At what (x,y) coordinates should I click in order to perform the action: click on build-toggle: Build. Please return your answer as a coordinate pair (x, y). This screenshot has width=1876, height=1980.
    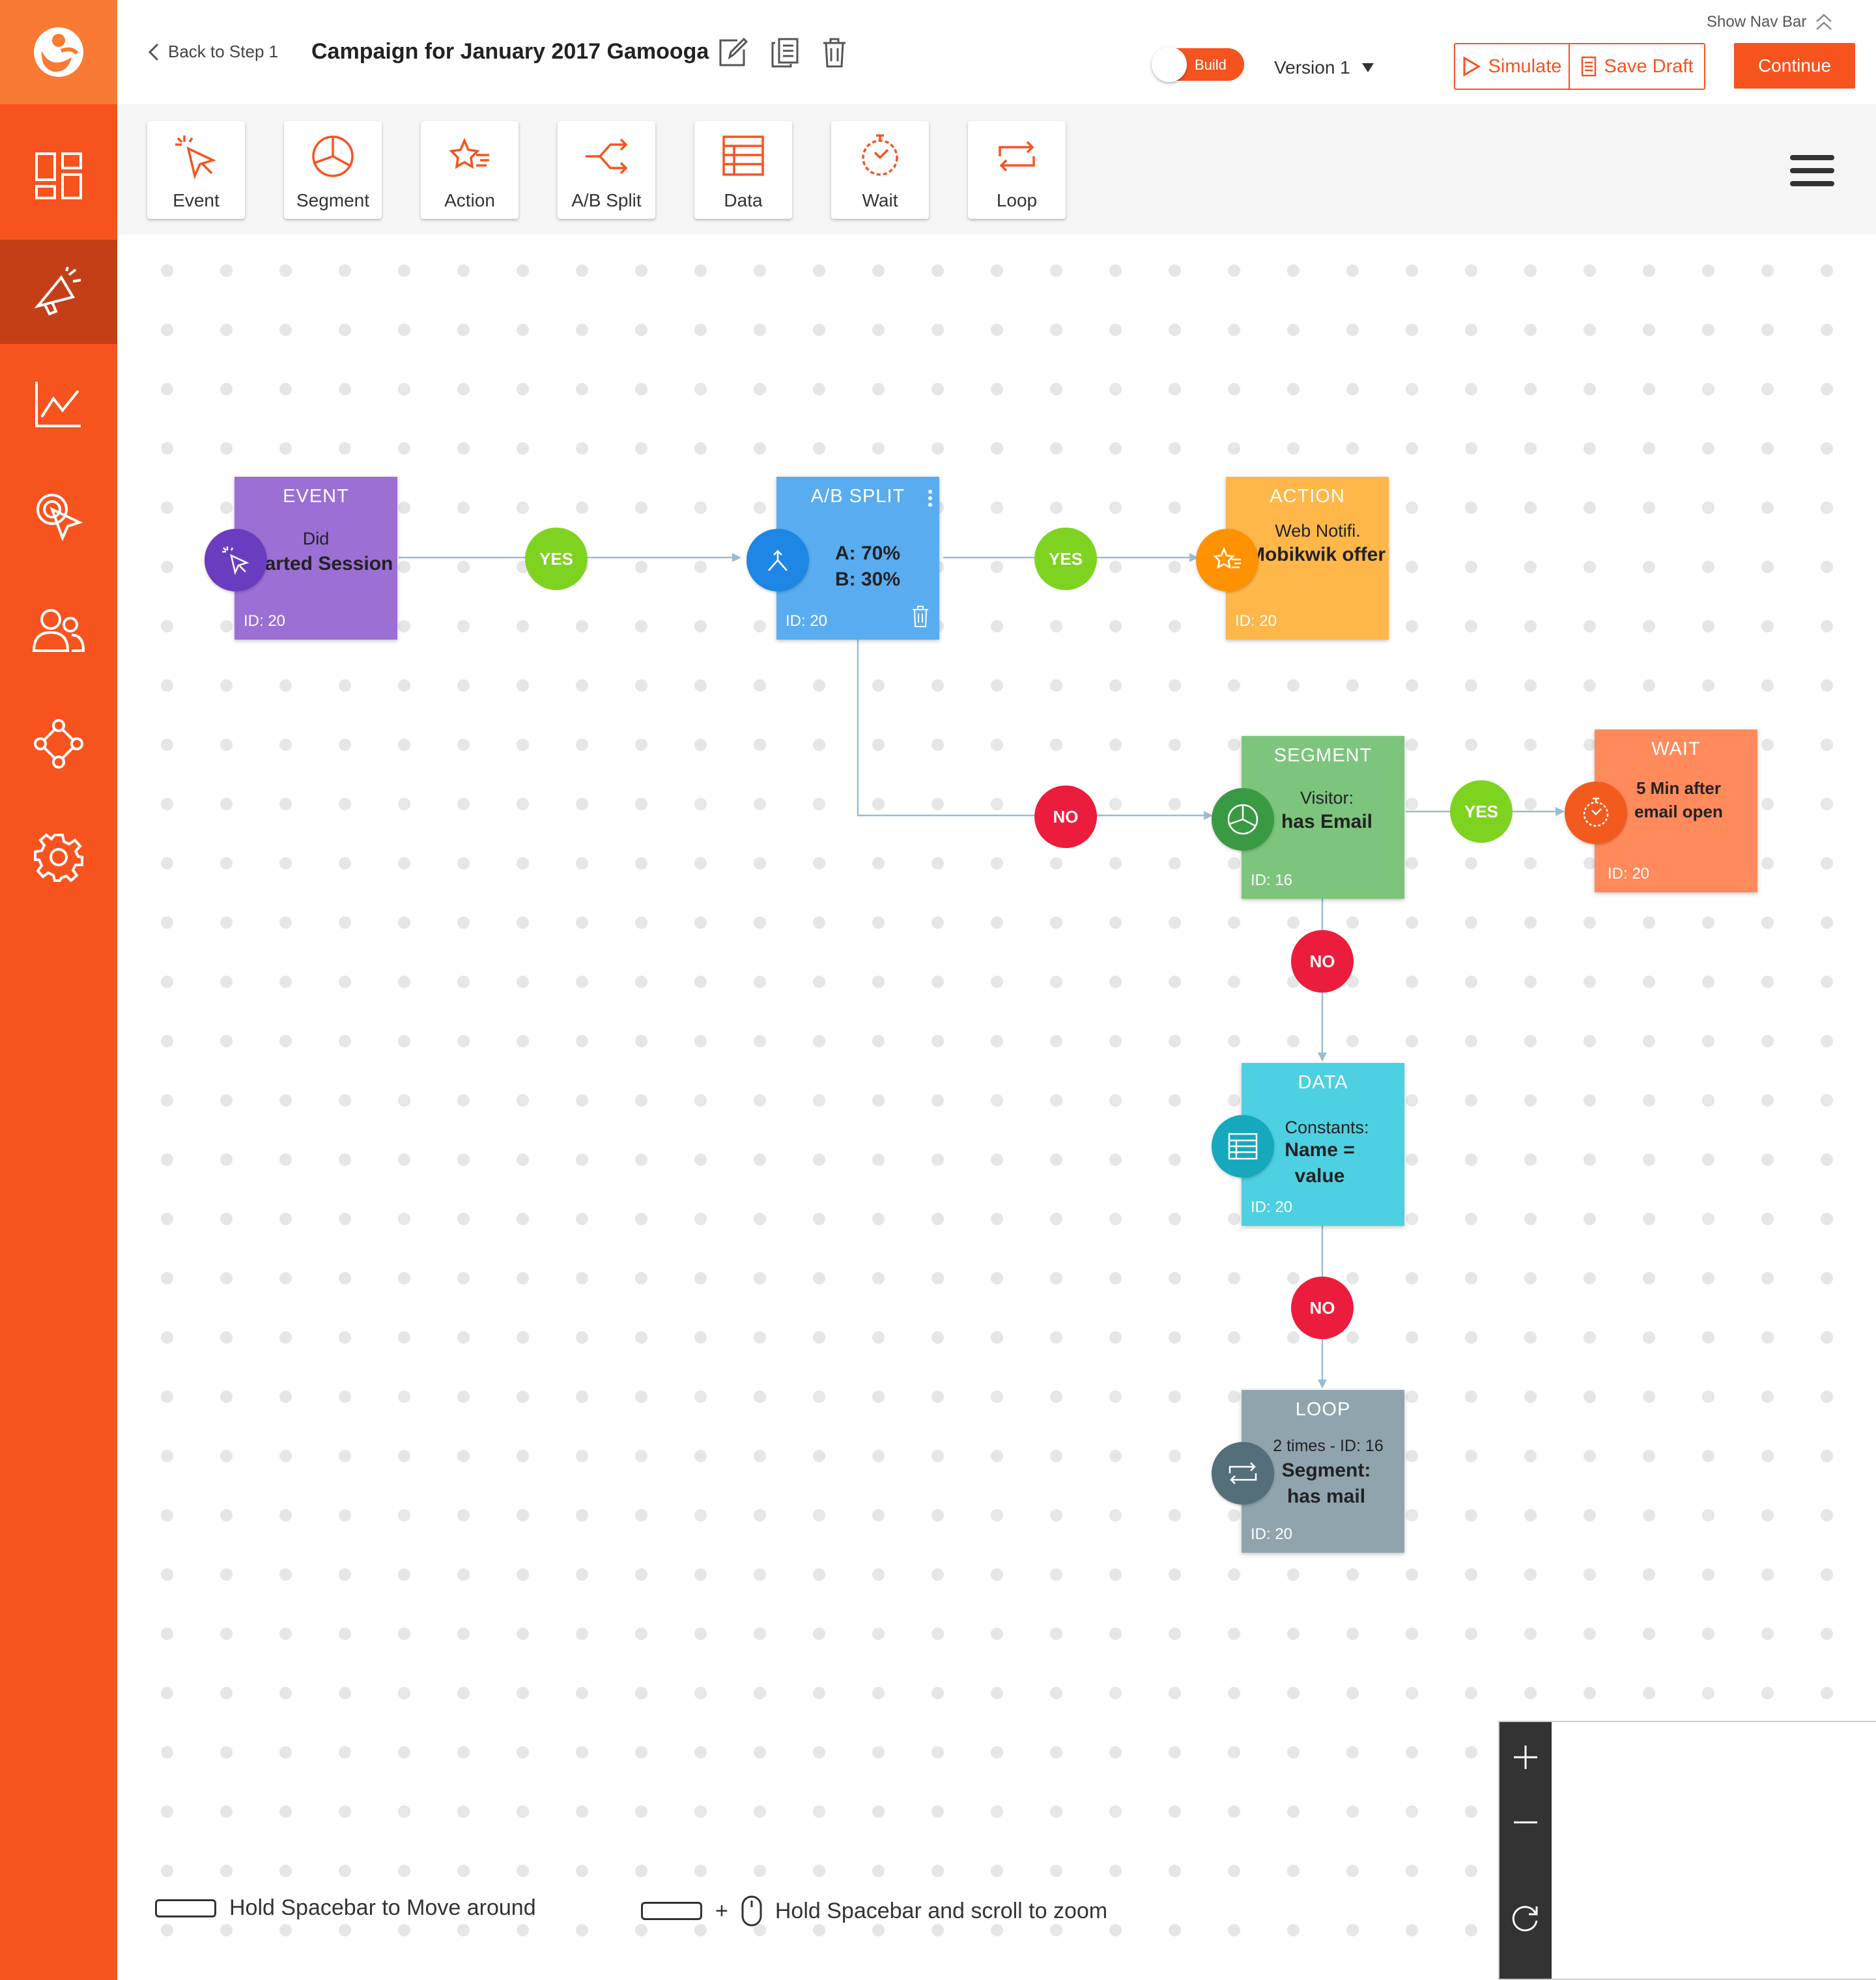
    Looking at the image, I should click on (1198, 64).